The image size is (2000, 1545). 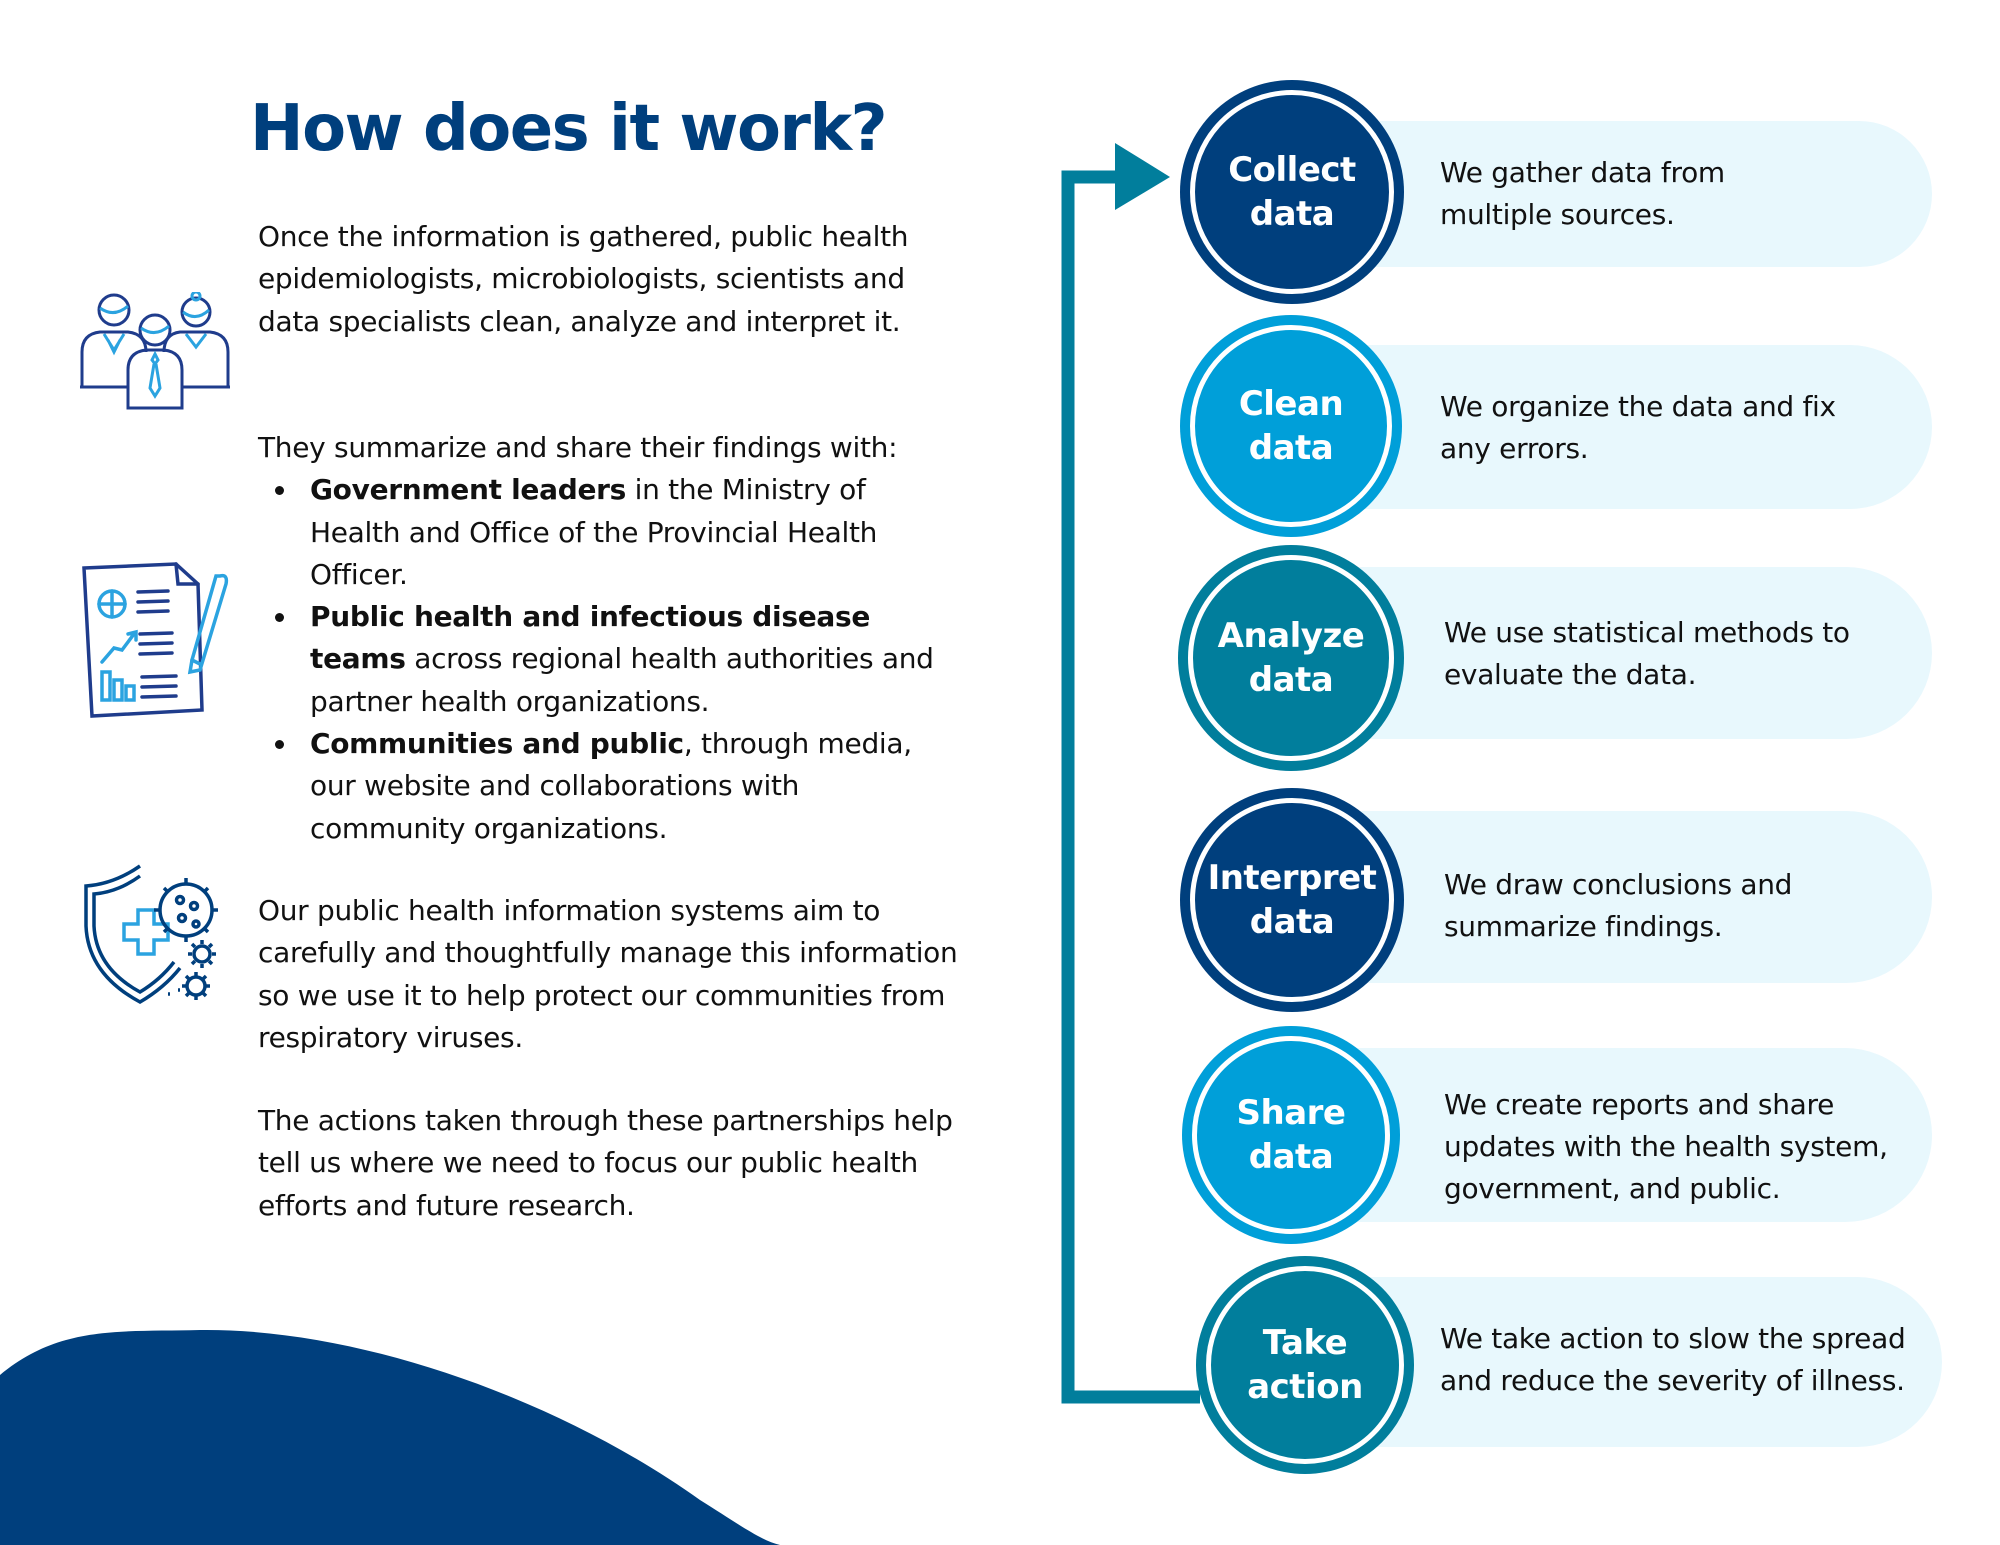 I want to click on step-analyze-data: Analyze data, so click(x=1291, y=658).